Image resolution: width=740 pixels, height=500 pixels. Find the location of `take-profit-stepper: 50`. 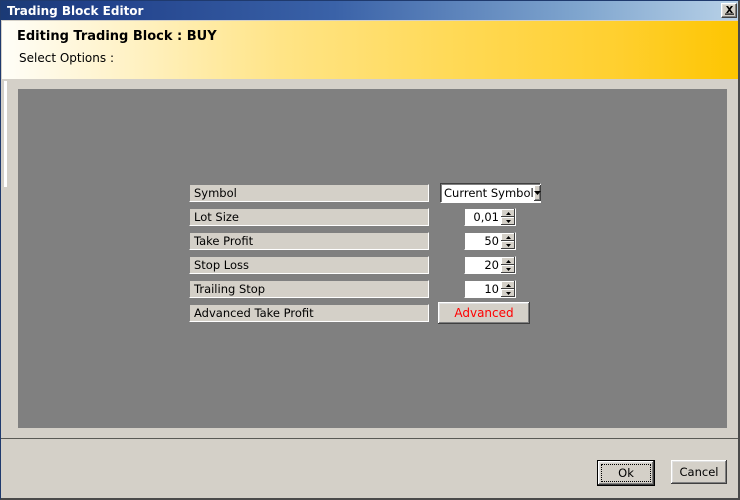

take-profit-stepper: 50 is located at coordinates (490, 241).